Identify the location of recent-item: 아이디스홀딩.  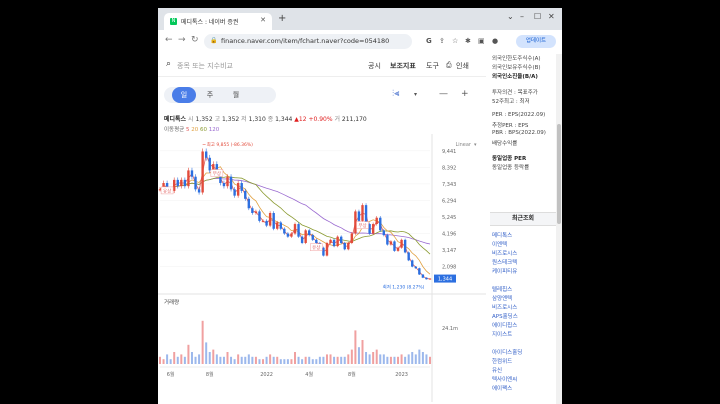
(507, 352).